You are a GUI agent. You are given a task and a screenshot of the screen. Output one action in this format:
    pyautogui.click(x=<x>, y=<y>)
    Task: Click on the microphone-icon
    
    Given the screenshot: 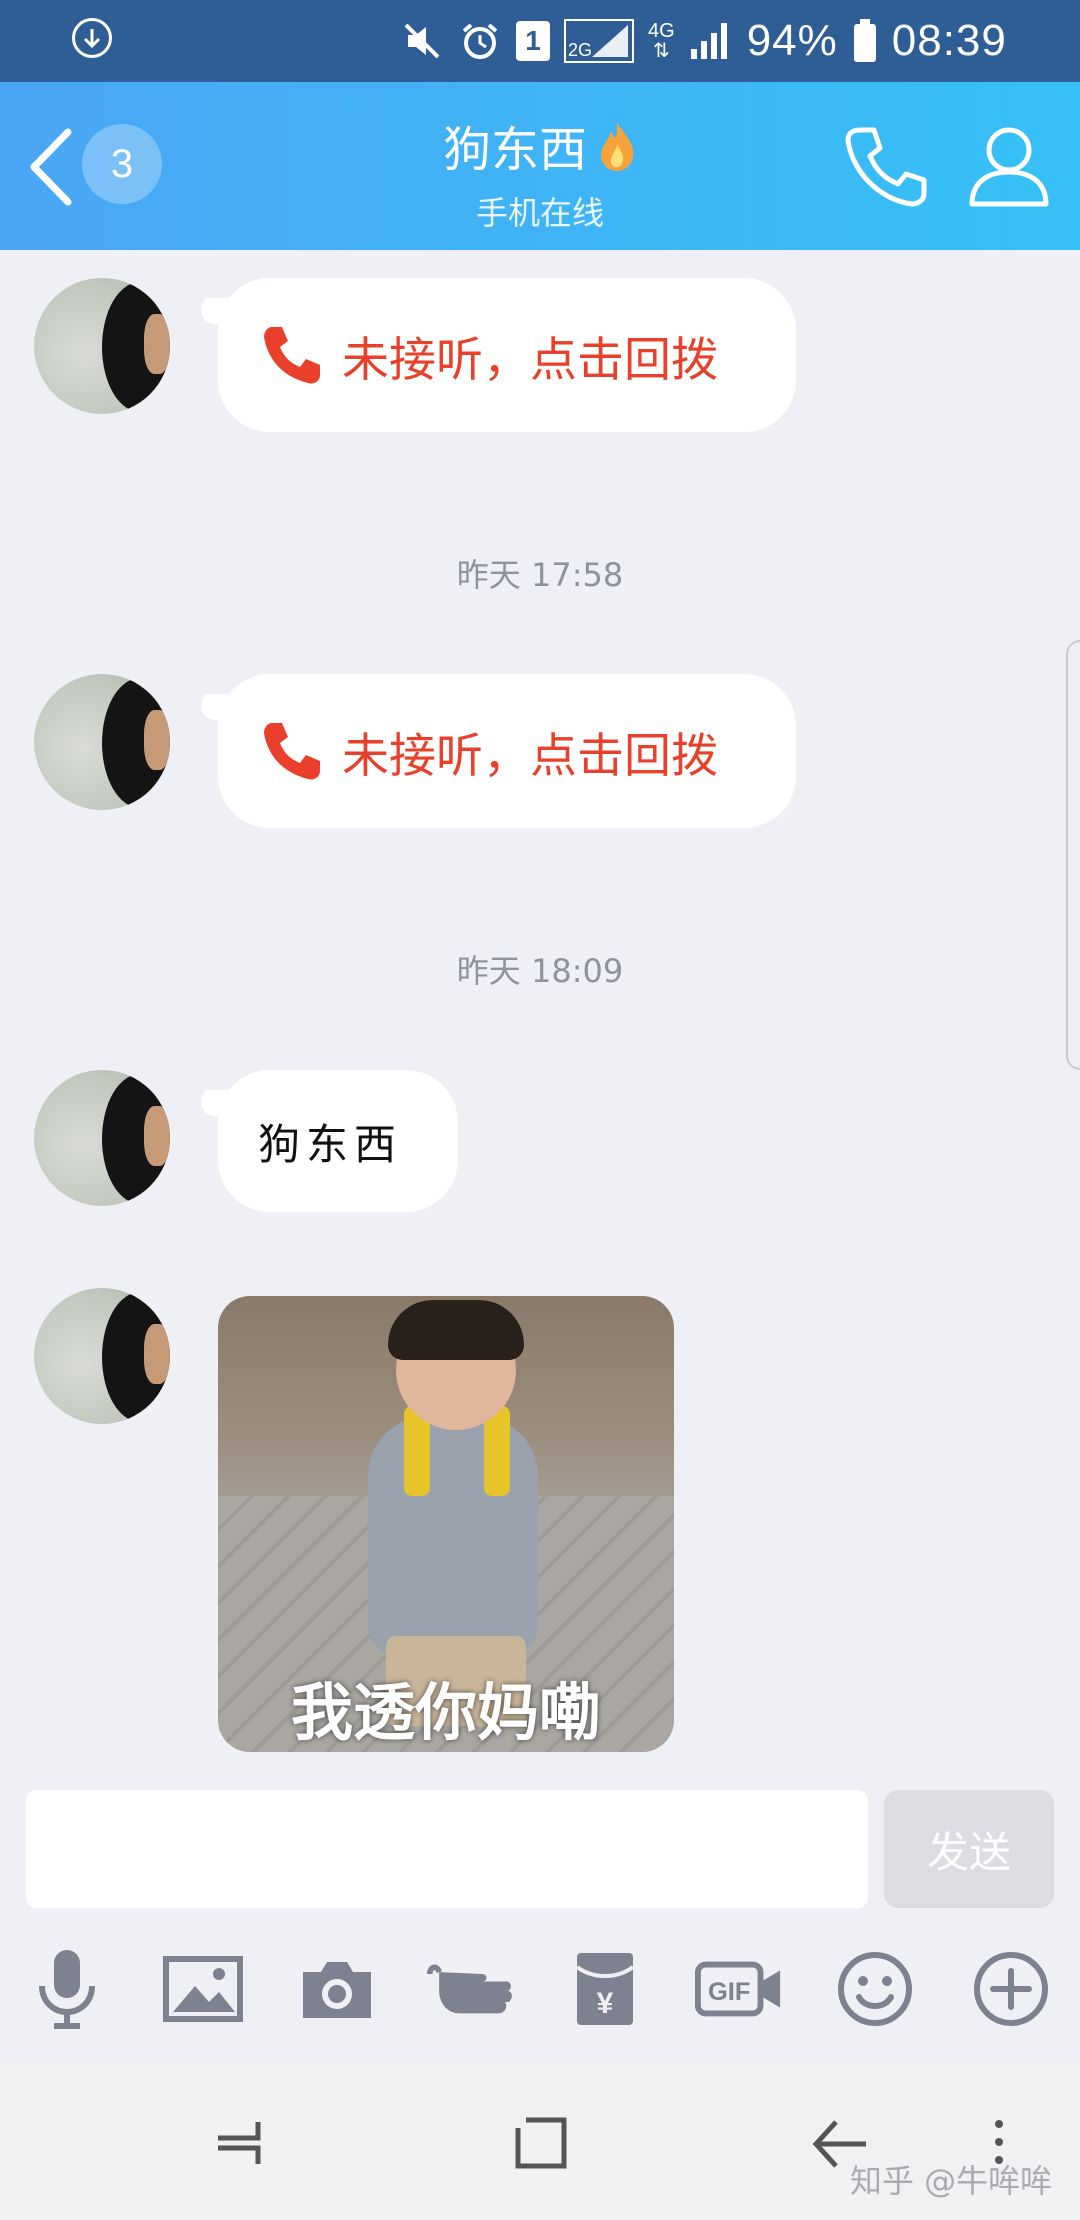 What is the action you would take?
    pyautogui.click(x=67, y=1989)
    